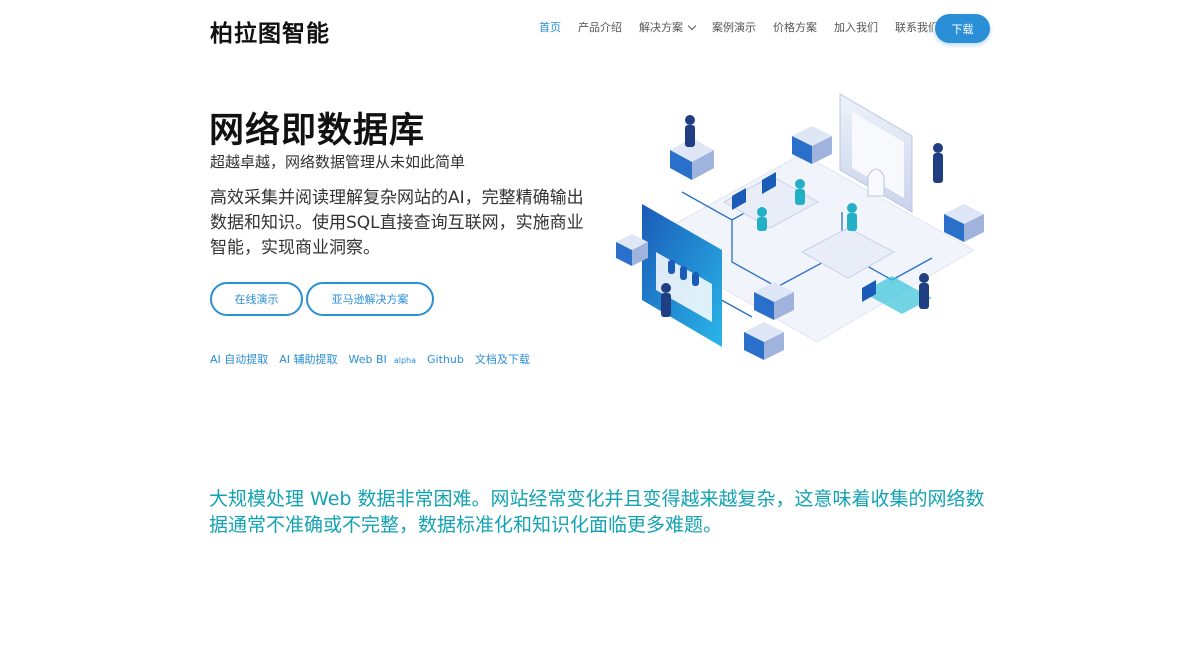 The width and height of the screenshot is (1200, 672). What do you see at coordinates (370, 299) in the screenshot?
I see `amazon-solution-button: 亚马逊解决方案` at bounding box center [370, 299].